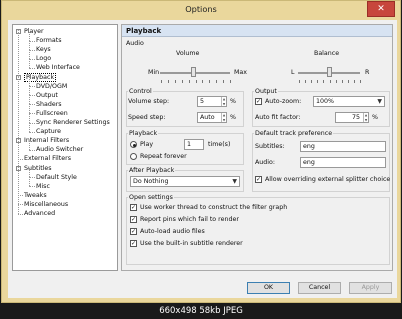 Image resolution: width=402 pixels, height=319 pixels. What do you see at coordinates (133, 243) in the screenshot?
I see `builtin-subtitle-renderer-checkbox: ✓` at bounding box center [133, 243].